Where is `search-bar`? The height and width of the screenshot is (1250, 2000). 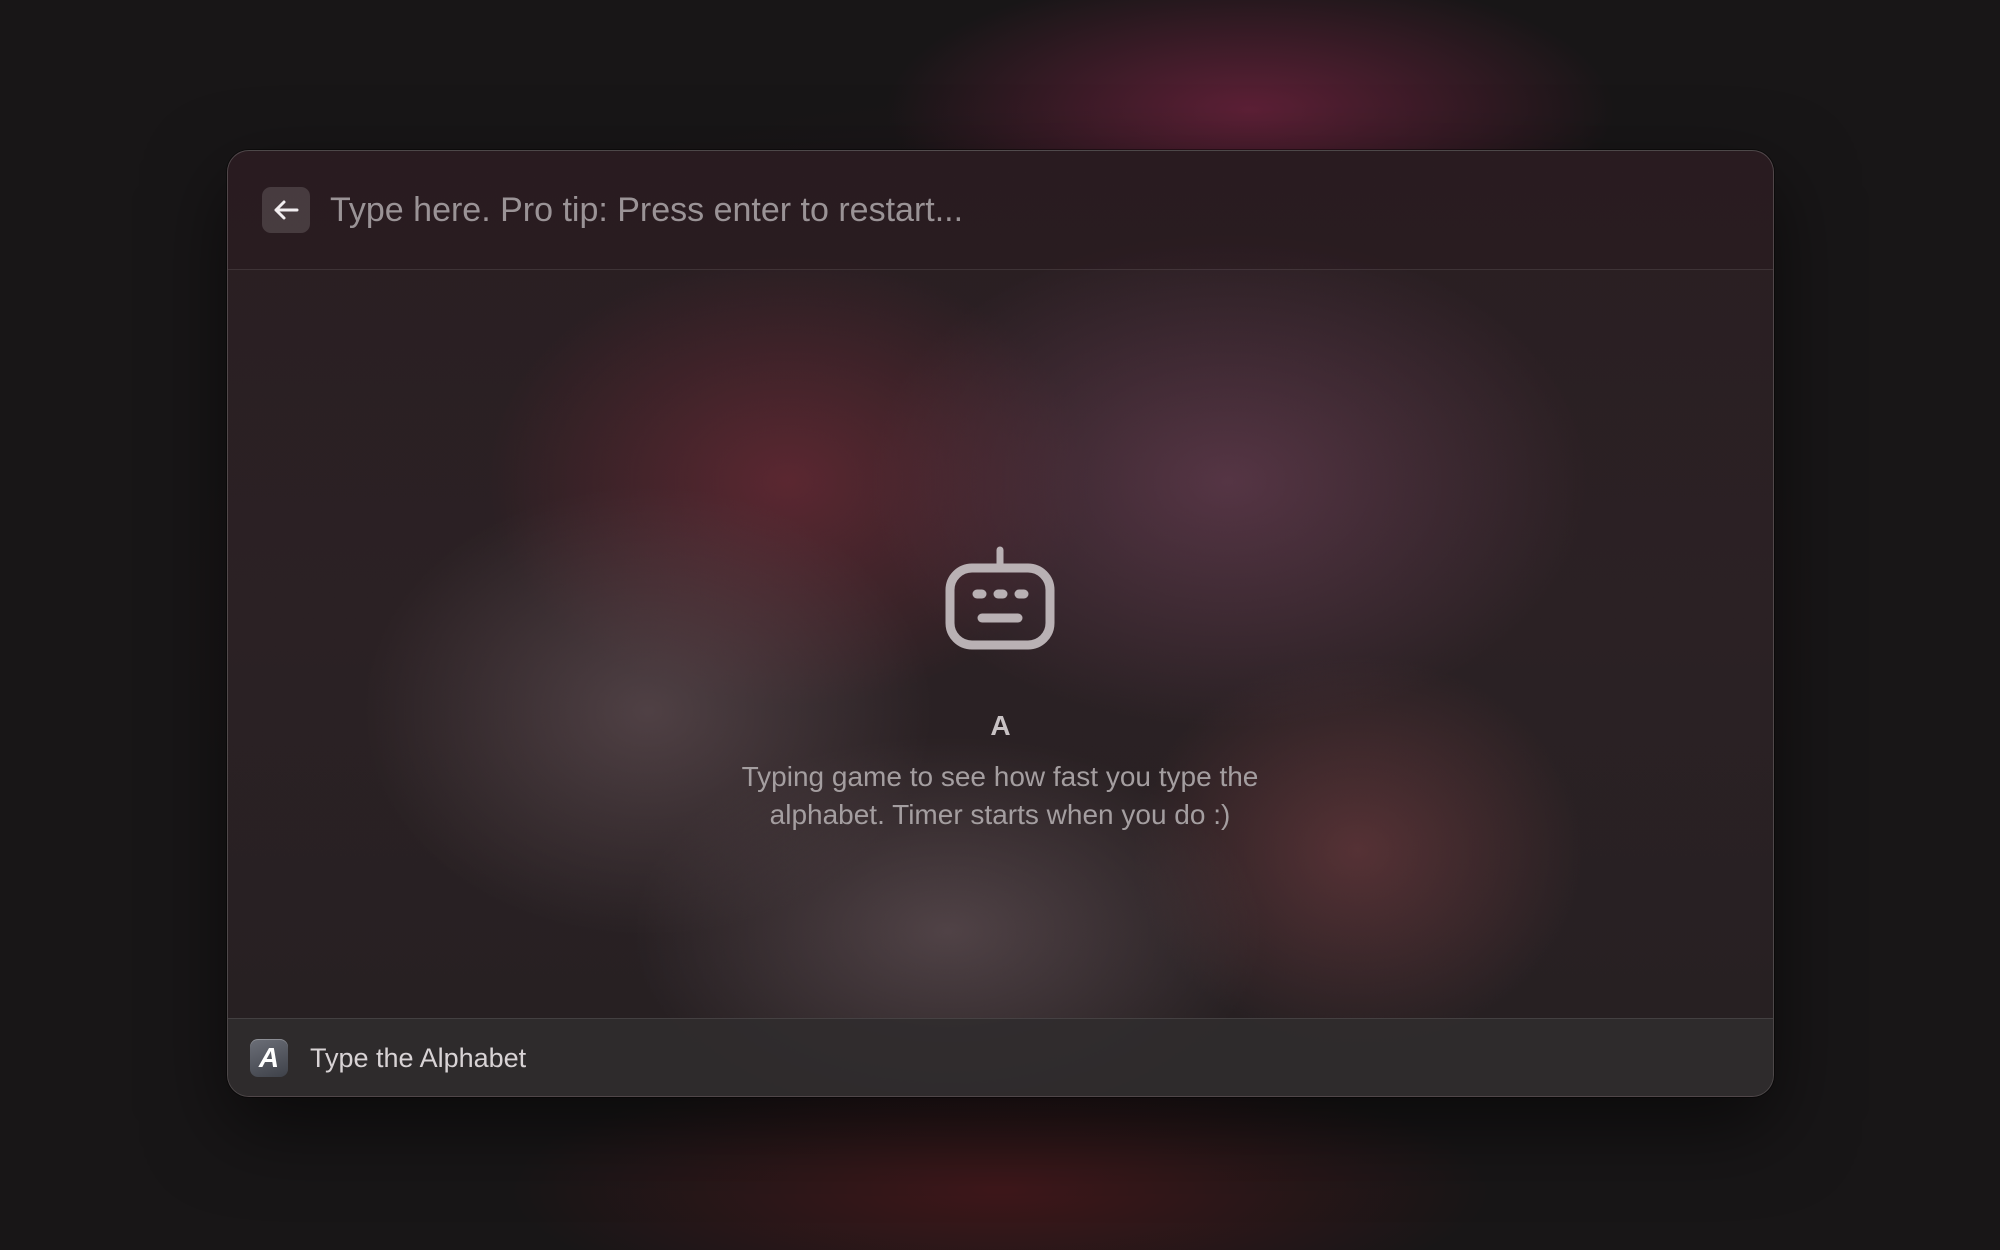 search-bar is located at coordinates (1000, 210).